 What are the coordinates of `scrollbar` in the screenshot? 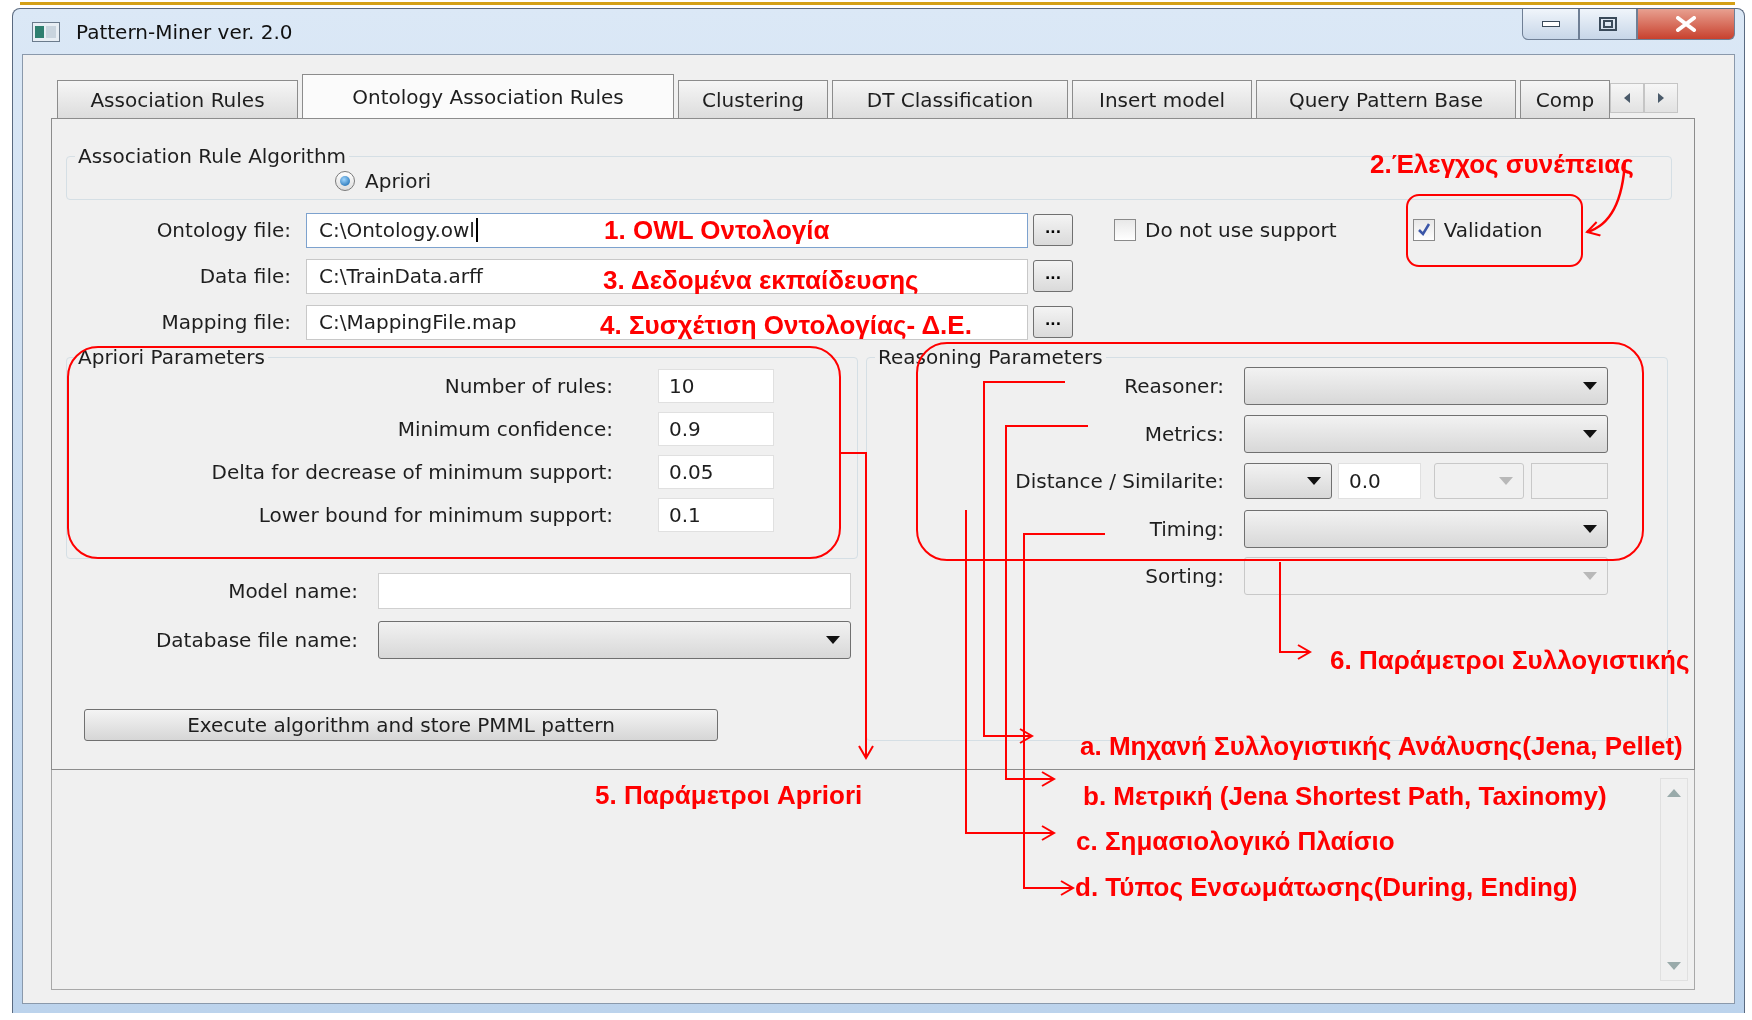 It's located at (1674, 879).